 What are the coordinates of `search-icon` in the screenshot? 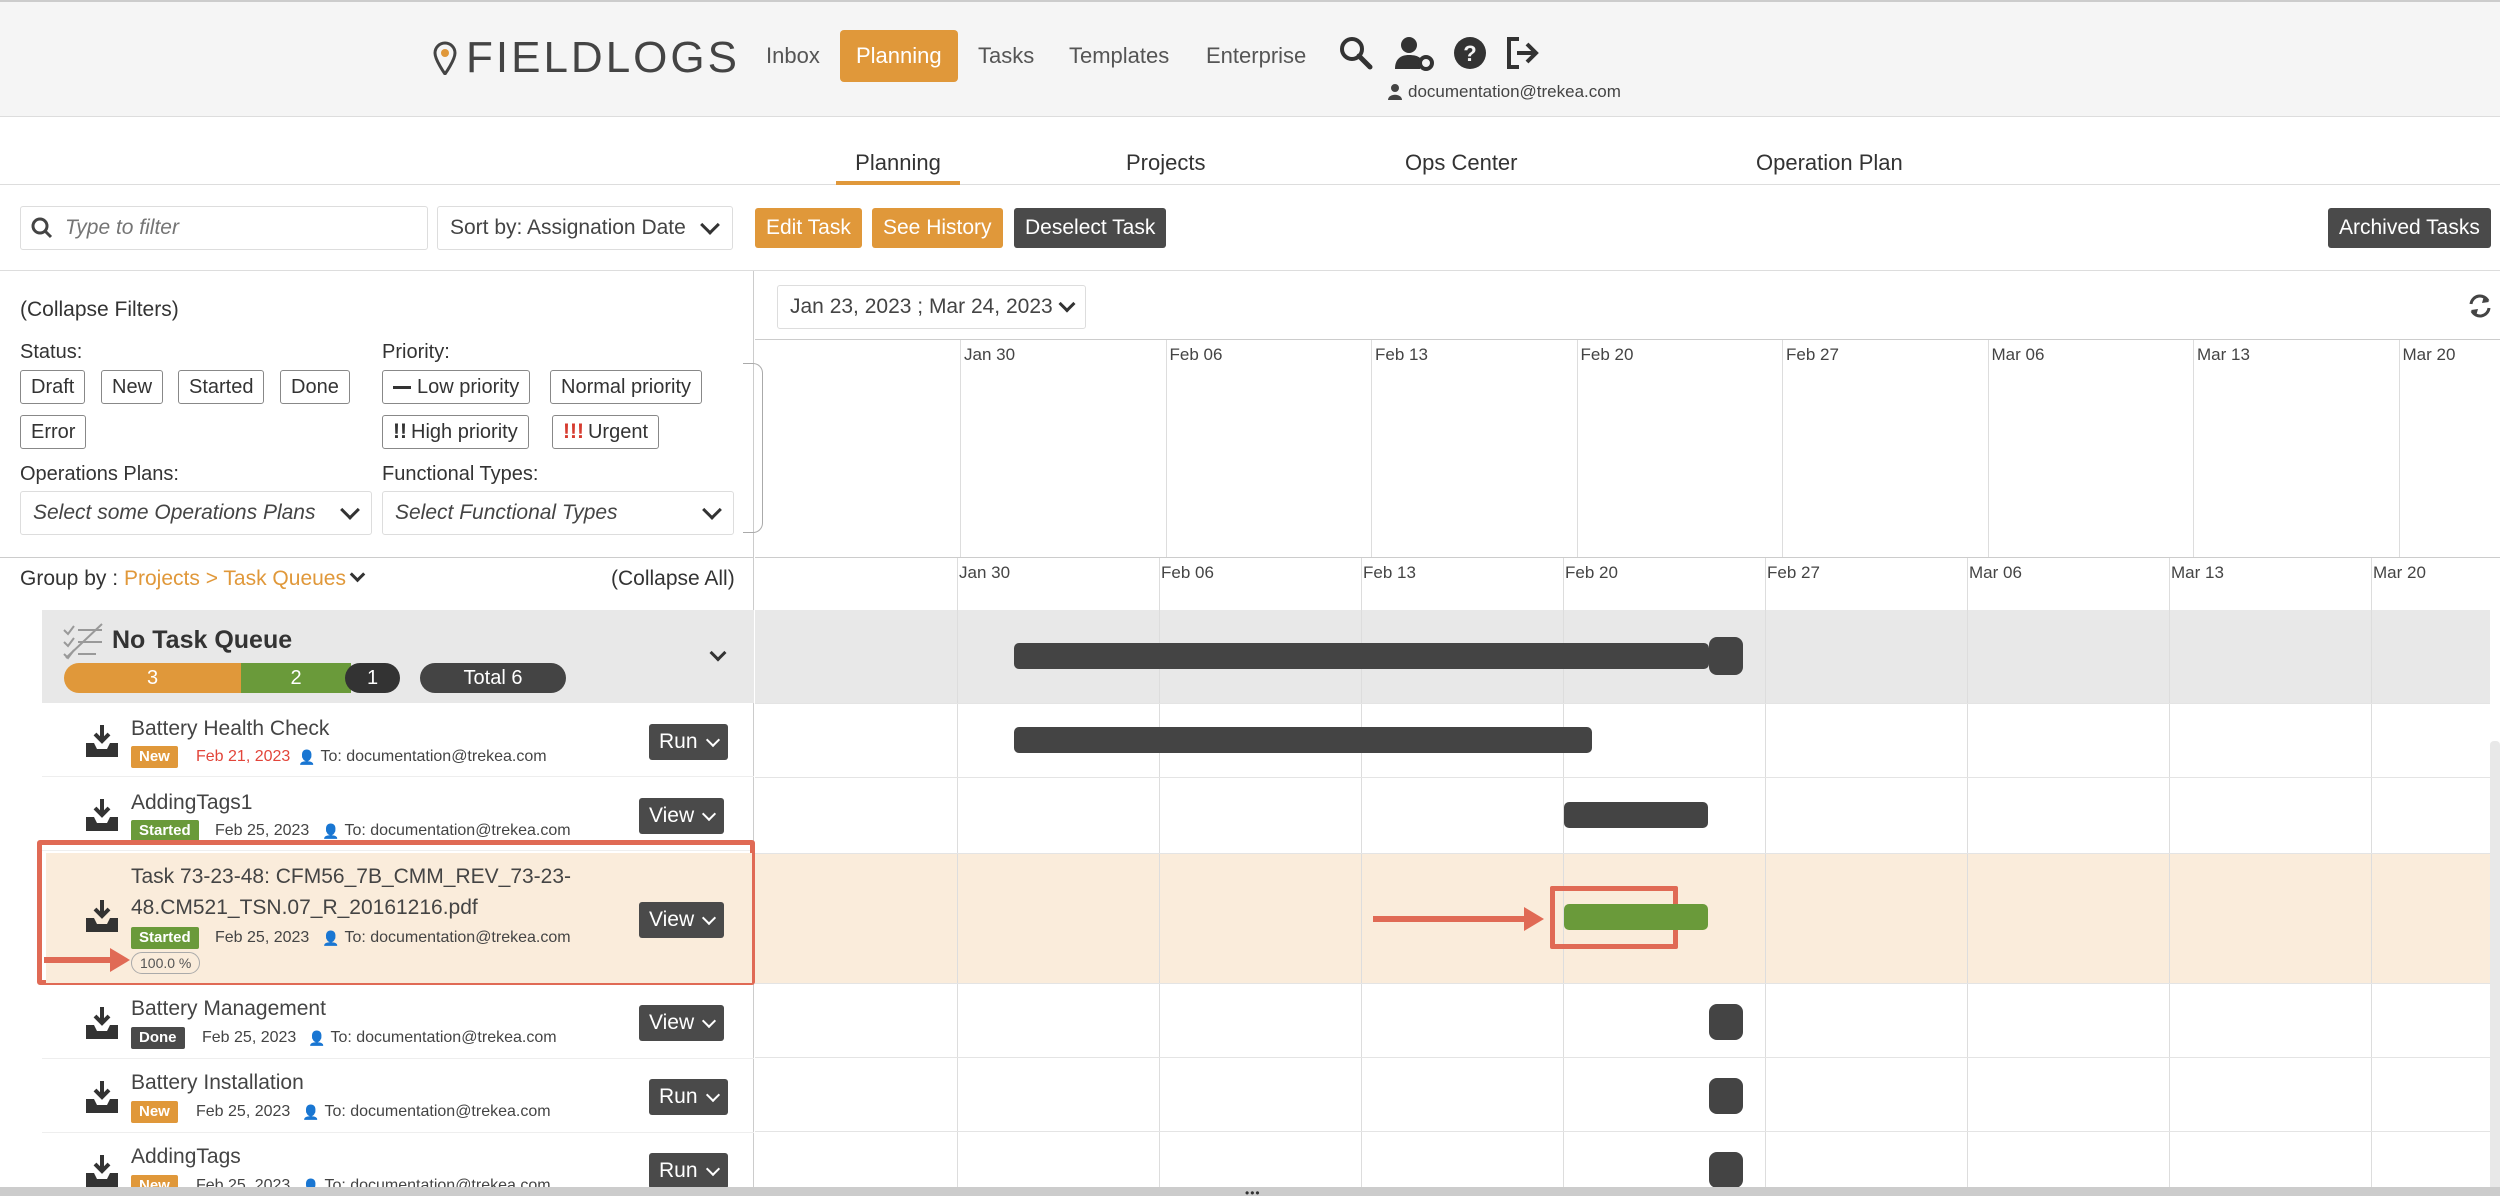 It's located at (1356, 53).